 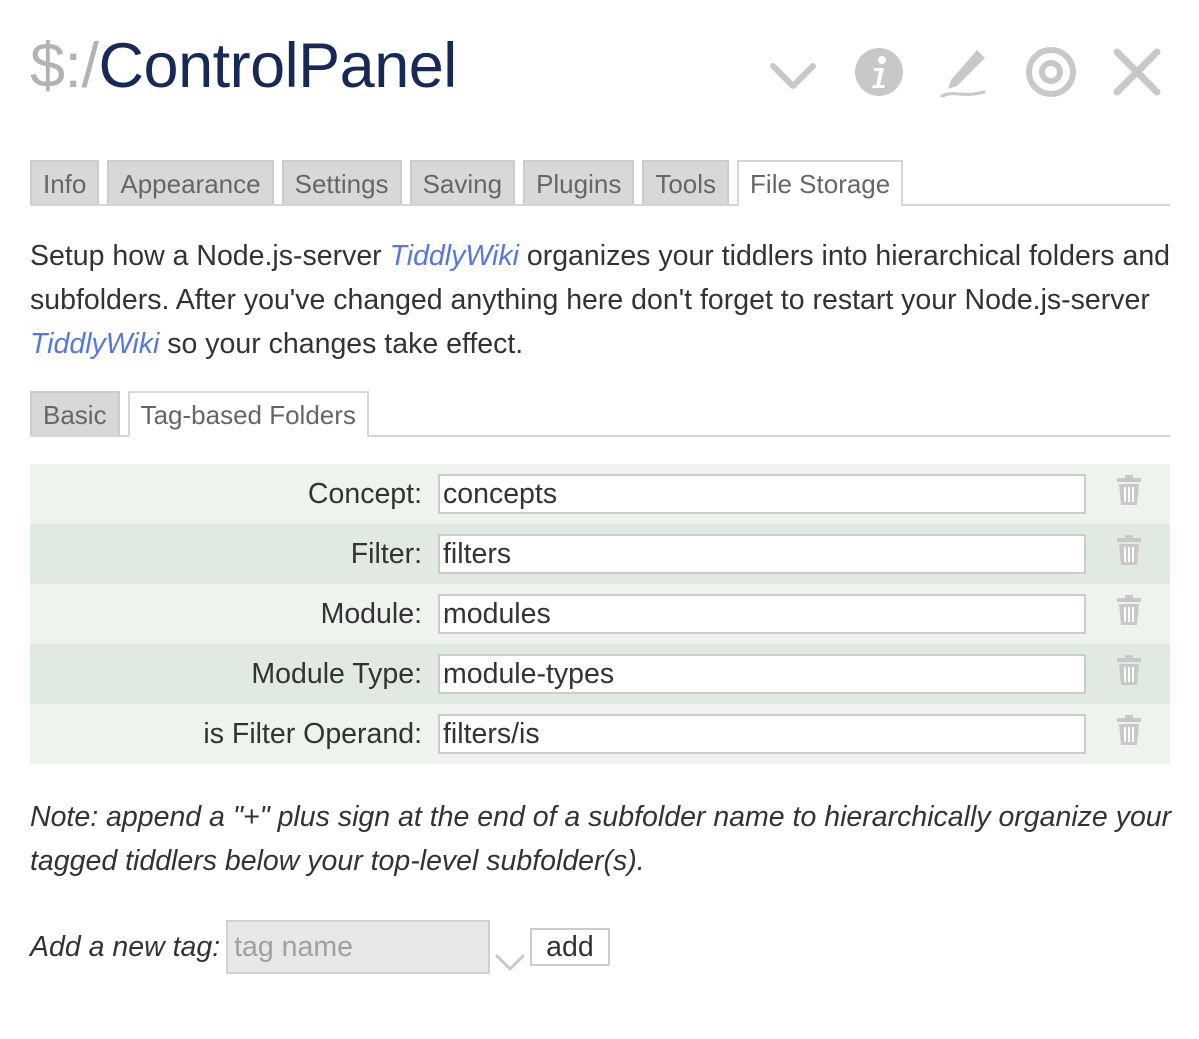 I want to click on tag-name-input, so click(x=358, y=947).